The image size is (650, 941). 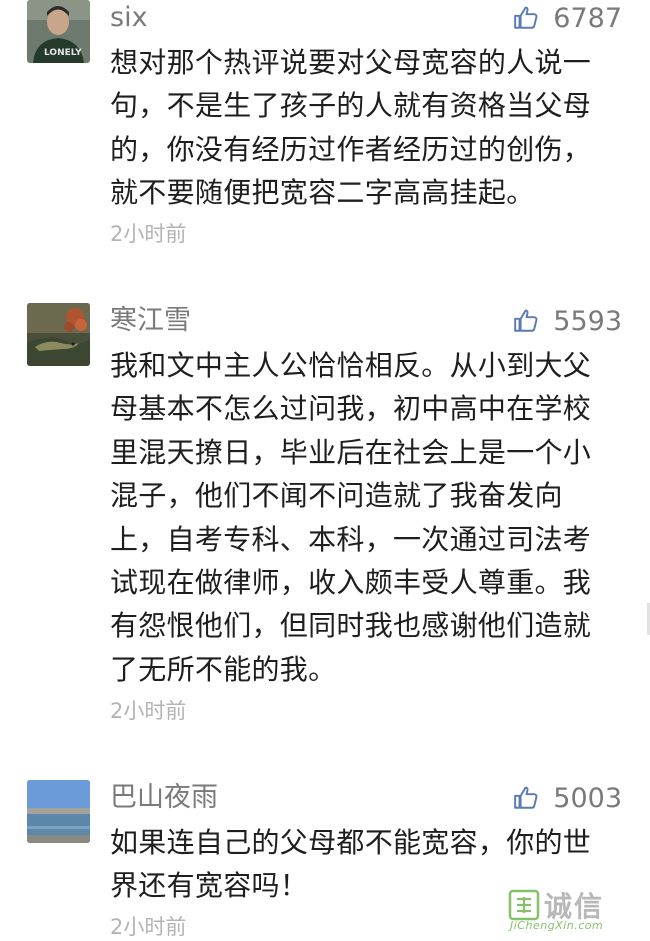 I want to click on person-avatar-icon: LONELY, so click(x=58, y=31).